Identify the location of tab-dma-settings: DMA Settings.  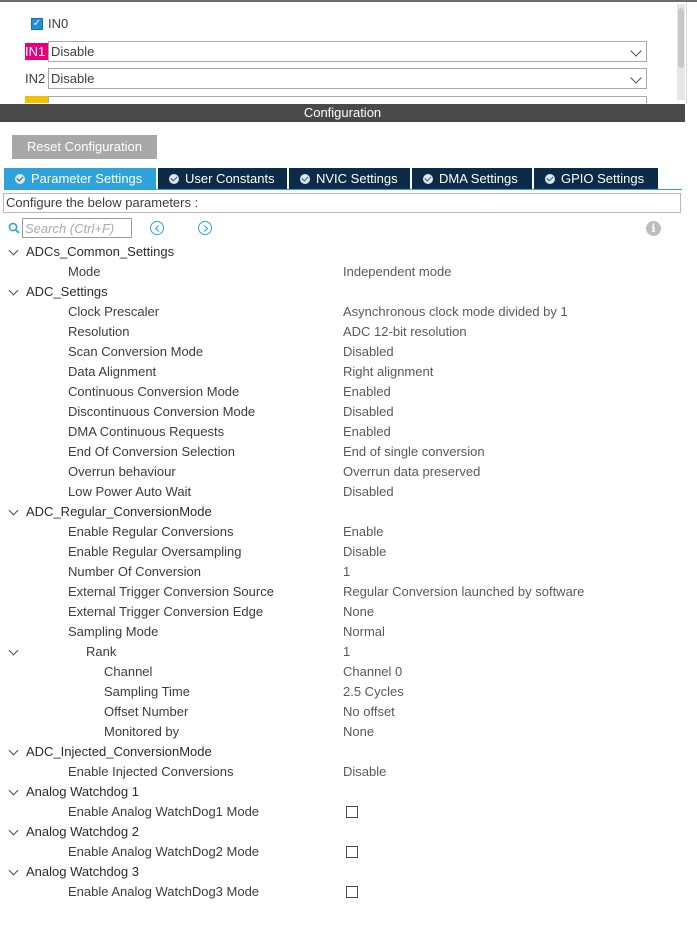
(472, 178).